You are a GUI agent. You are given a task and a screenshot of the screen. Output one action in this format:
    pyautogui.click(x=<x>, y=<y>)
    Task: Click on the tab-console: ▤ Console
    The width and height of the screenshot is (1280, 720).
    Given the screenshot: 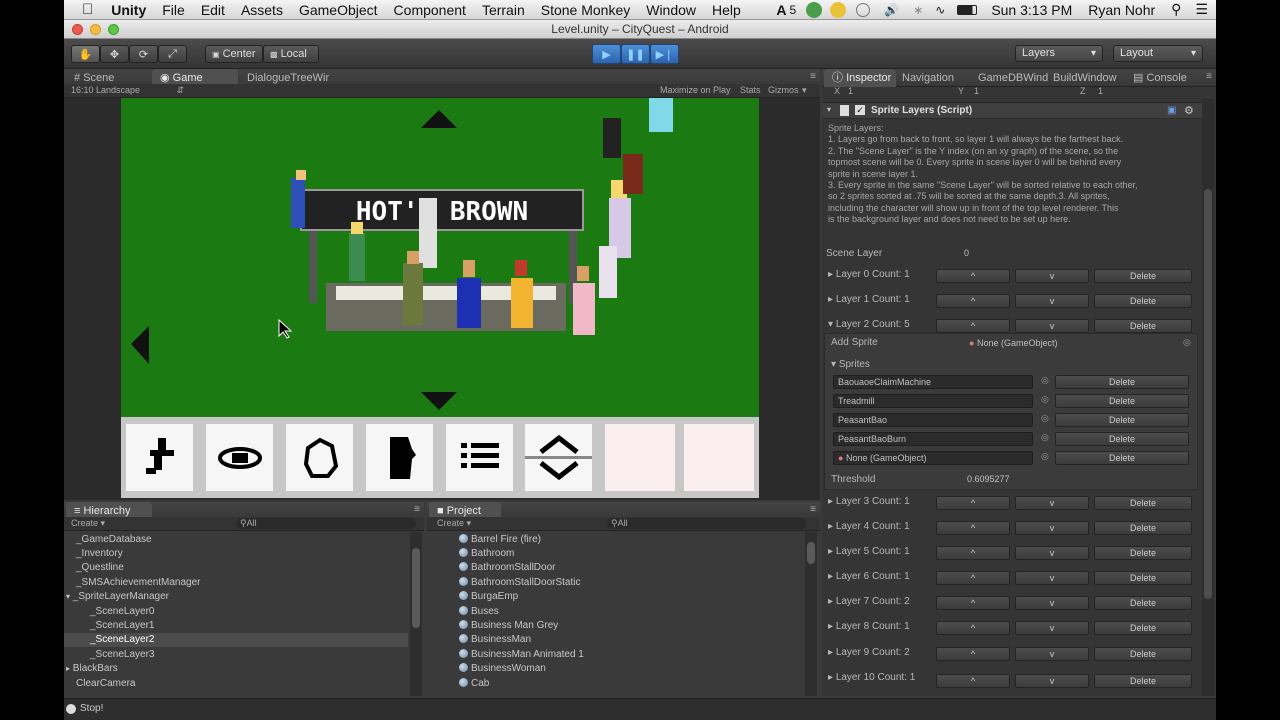 What is the action you would take?
    pyautogui.click(x=1160, y=78)
    